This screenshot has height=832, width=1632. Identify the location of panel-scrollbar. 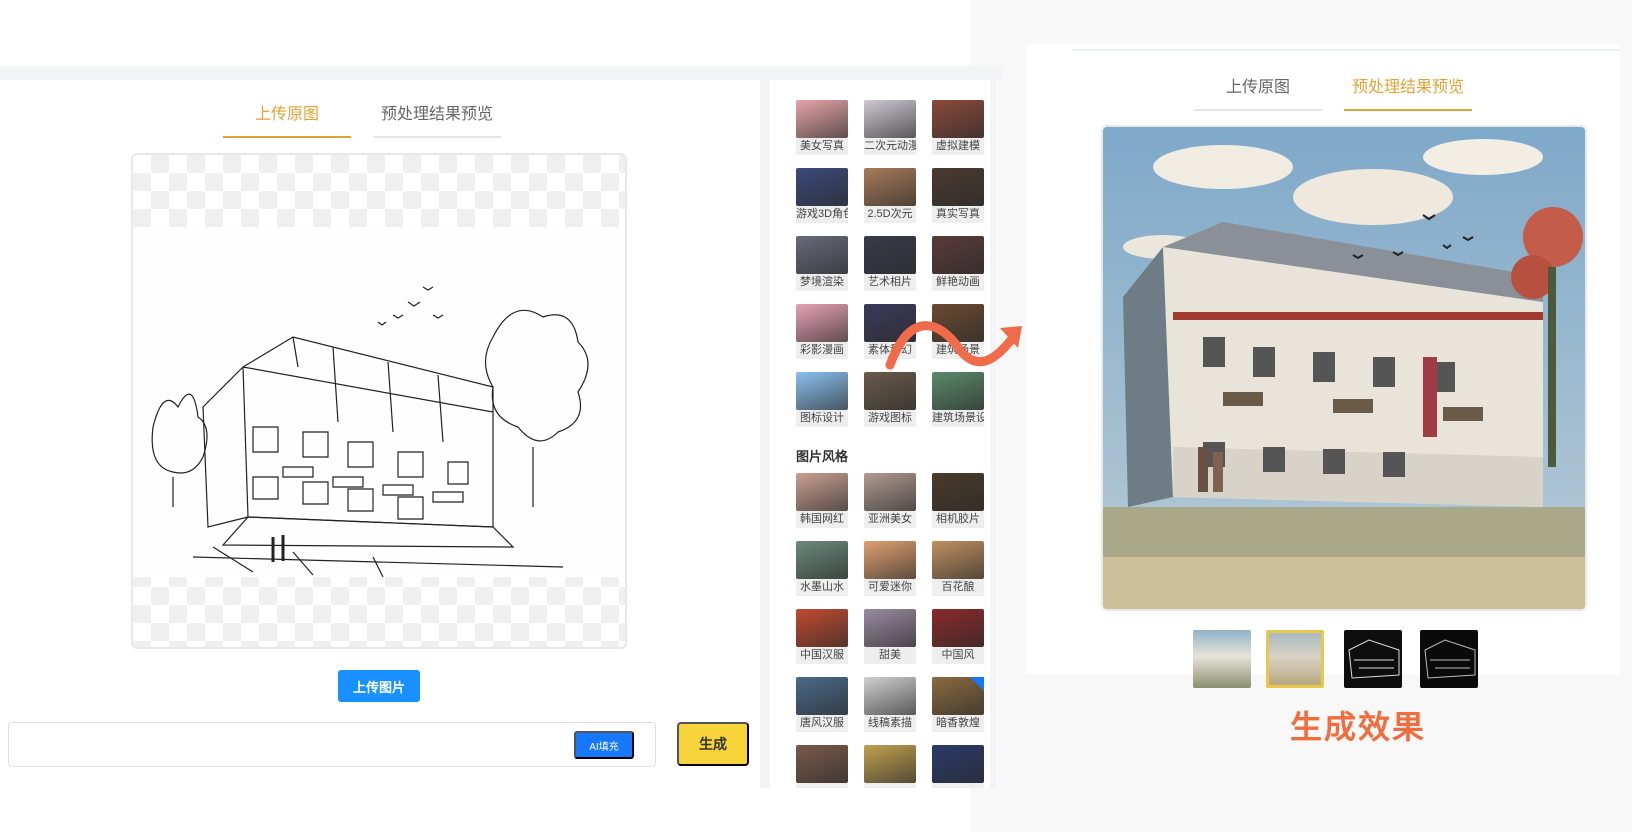
(993, 434).